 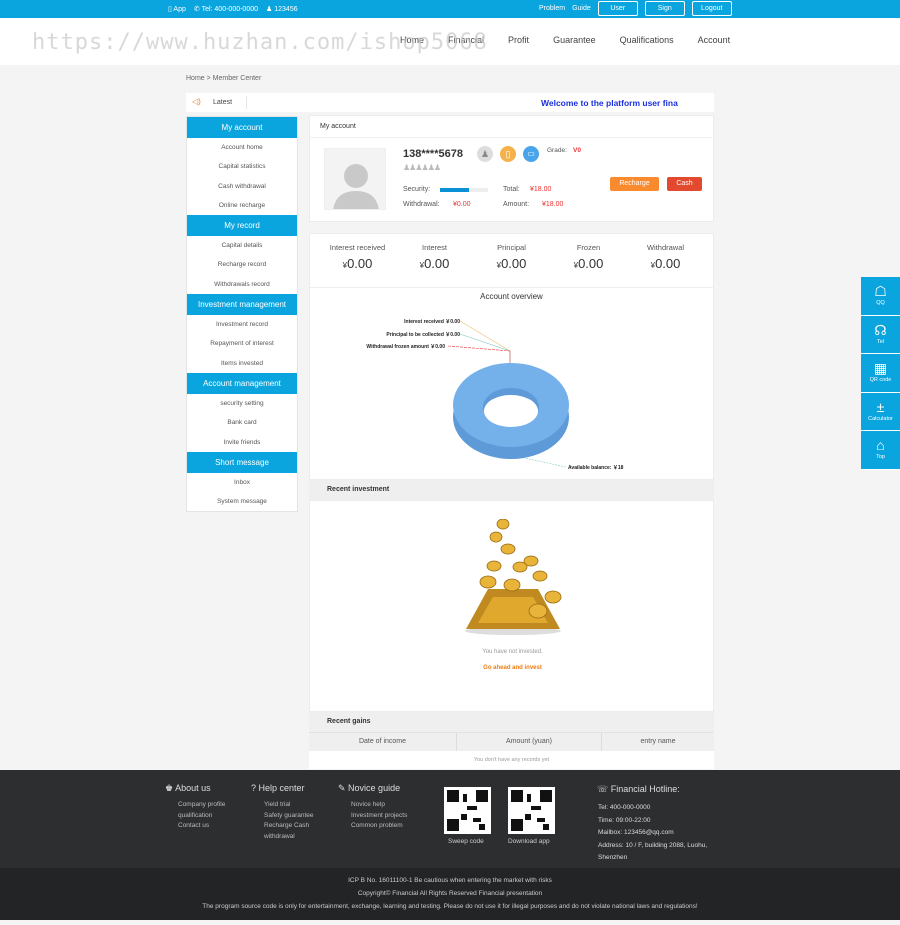 What do you see at coordinates (421, 204) in the screenshot?
I see `withdrawal-label: Withdrawal:` at bounding box center [421, 204].